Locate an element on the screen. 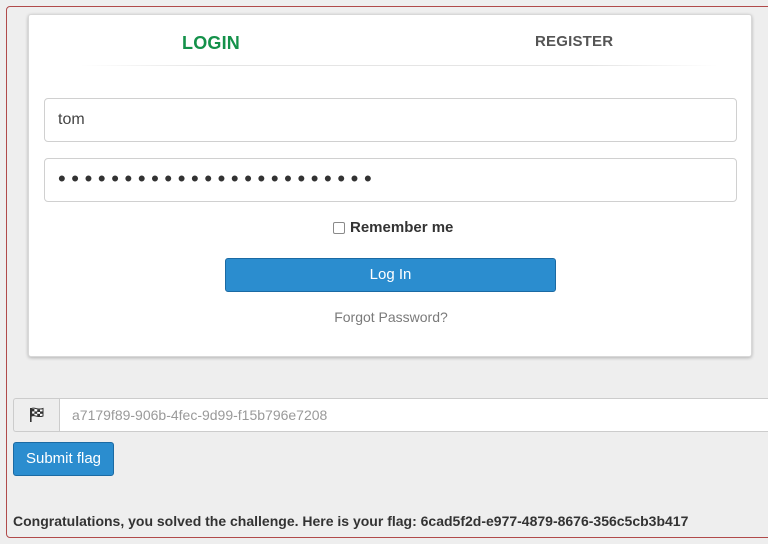 This screenshot has height=544, width=768. login-button: Log In is located at coordinates (390, 275).